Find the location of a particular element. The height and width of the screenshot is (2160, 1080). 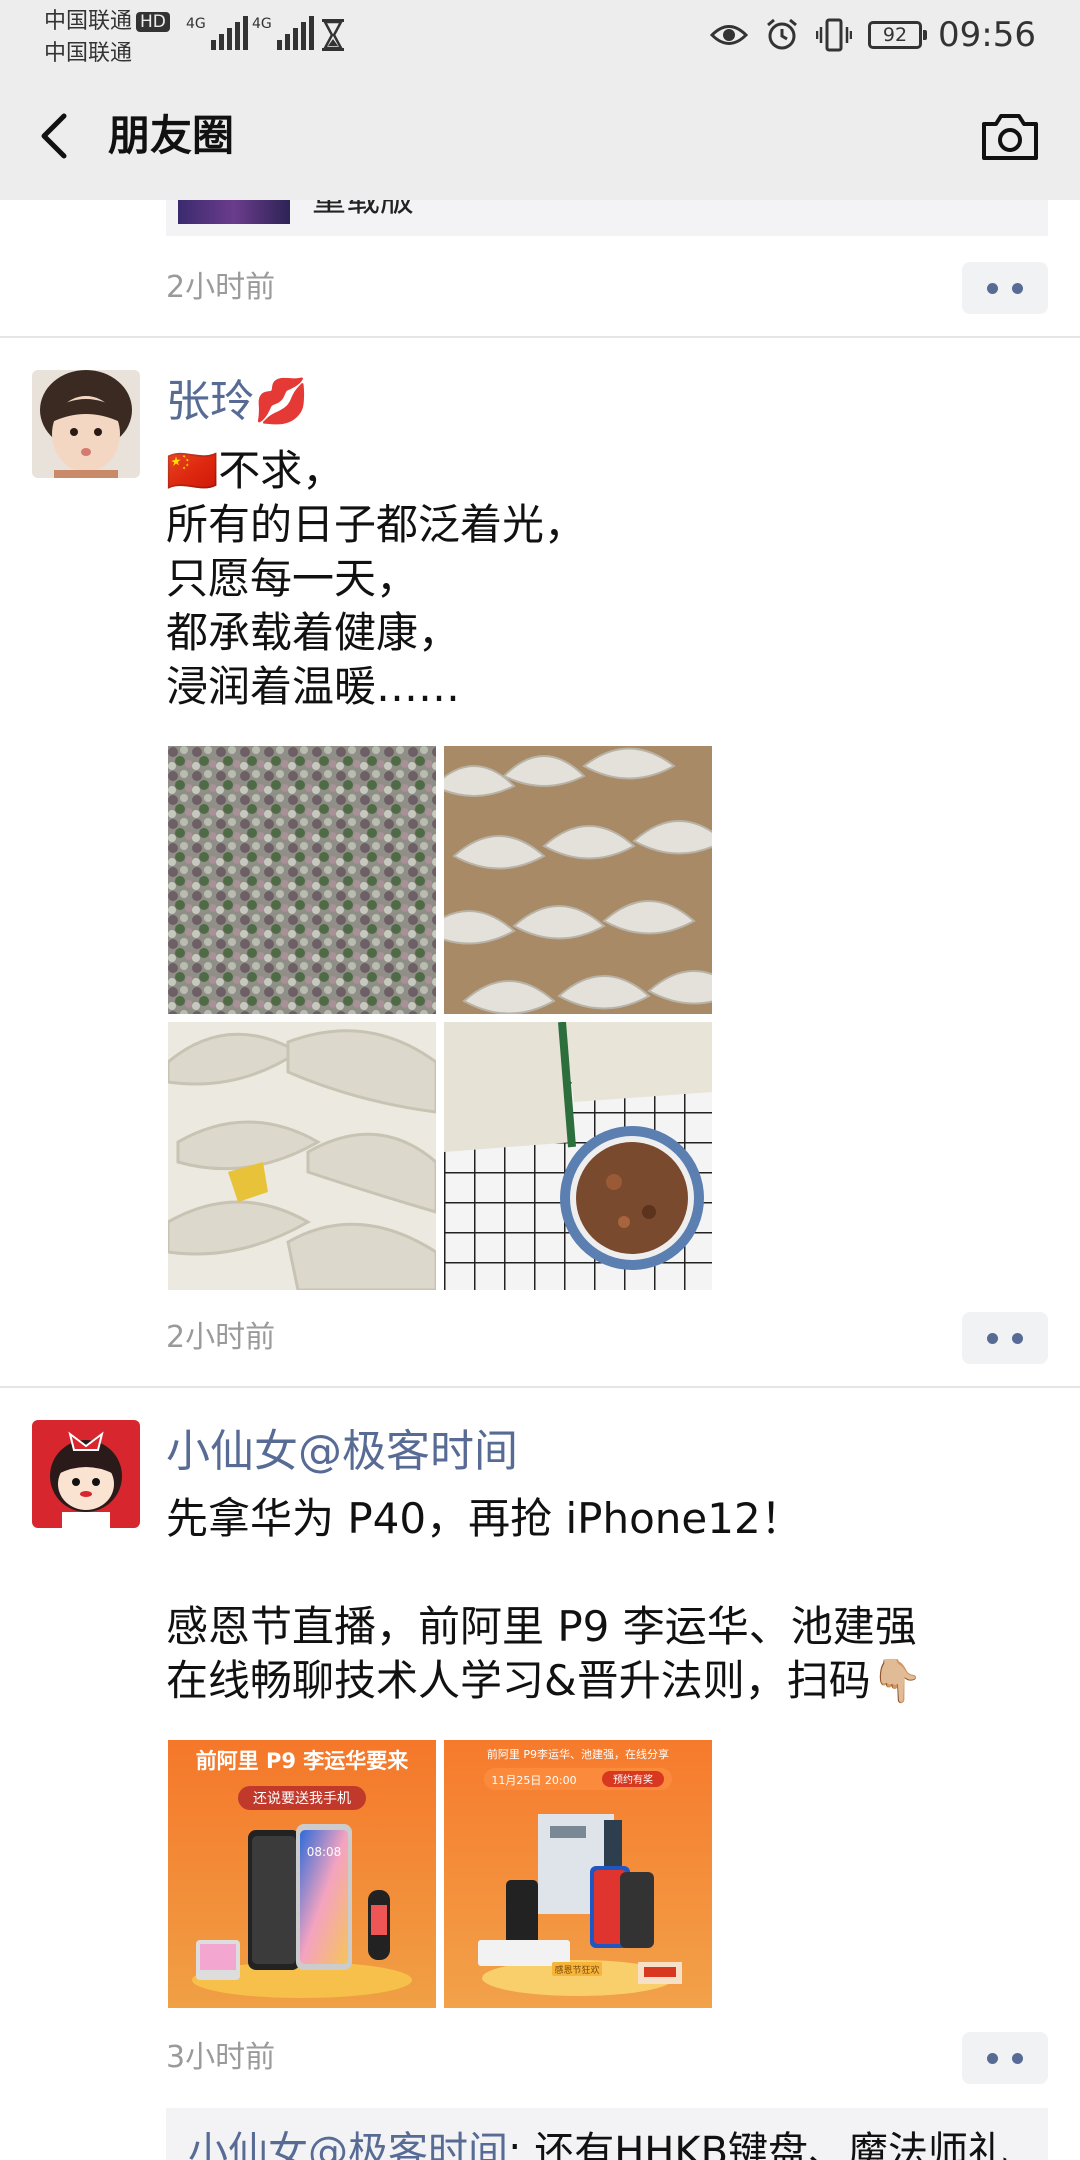

shared-link-card: 重载版 is located at coordinates (607, 218).